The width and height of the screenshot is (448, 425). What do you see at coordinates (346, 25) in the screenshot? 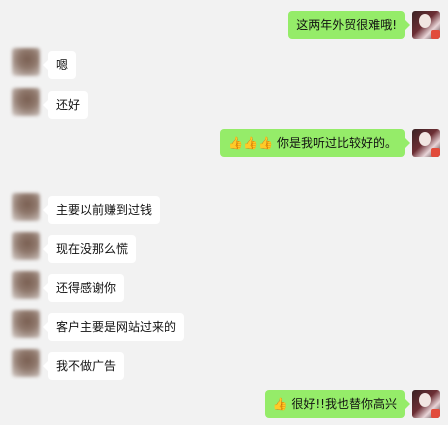
I see `message-text: 这两年外贸很难哦!` at bounding box center [346, 25].